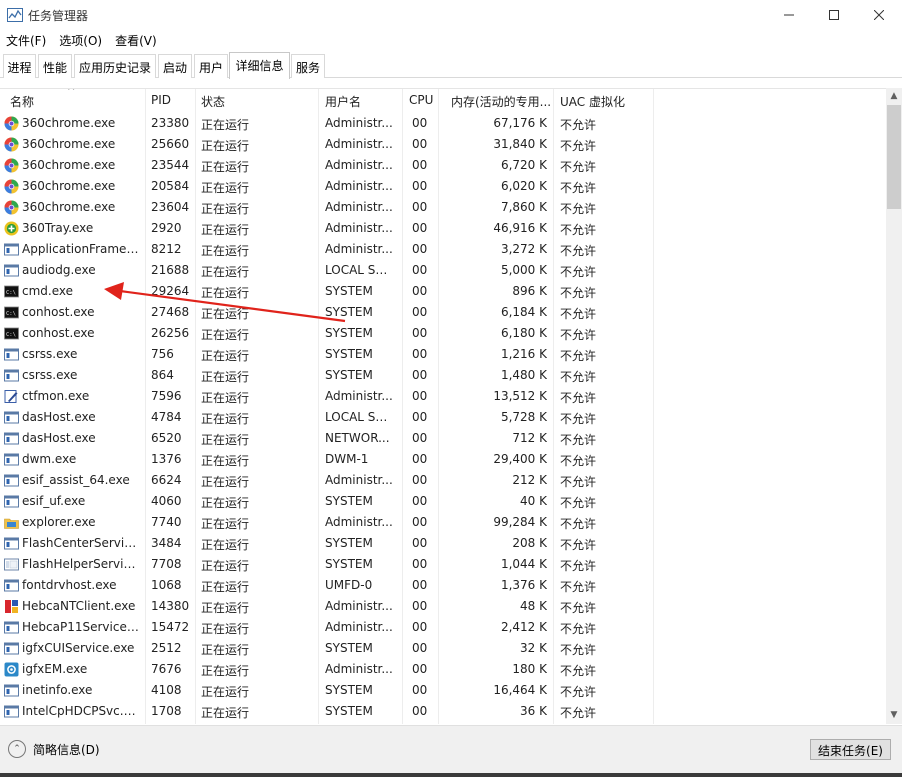 The width and height of the screenshot is (902, 777). Describe the element at coordinates (59, 270) in the screenshot. I see `process-name: audiodg.exe` at that location.